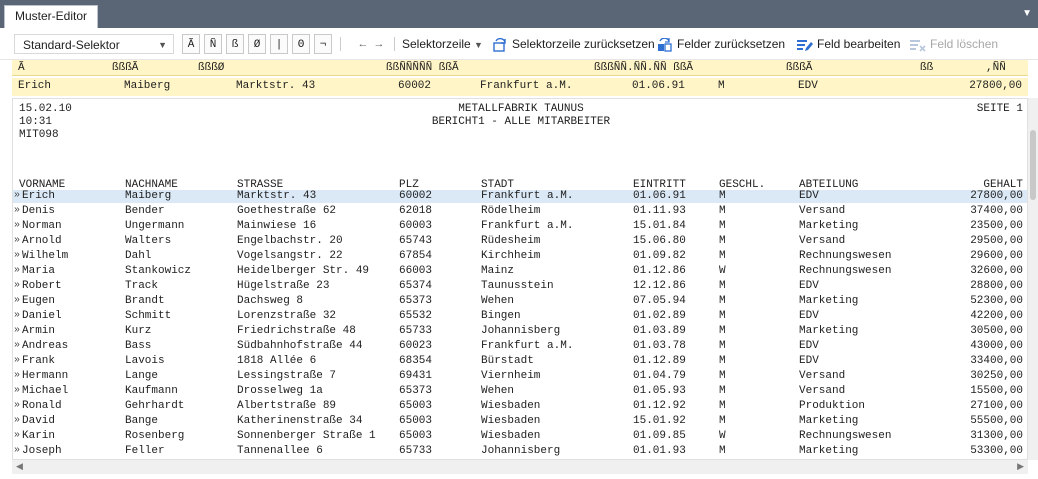  What do you see at coordinates (658, 86) in the screenshot?
I see `selector-cell: 01.06.91` at bounding box center [658, 86].